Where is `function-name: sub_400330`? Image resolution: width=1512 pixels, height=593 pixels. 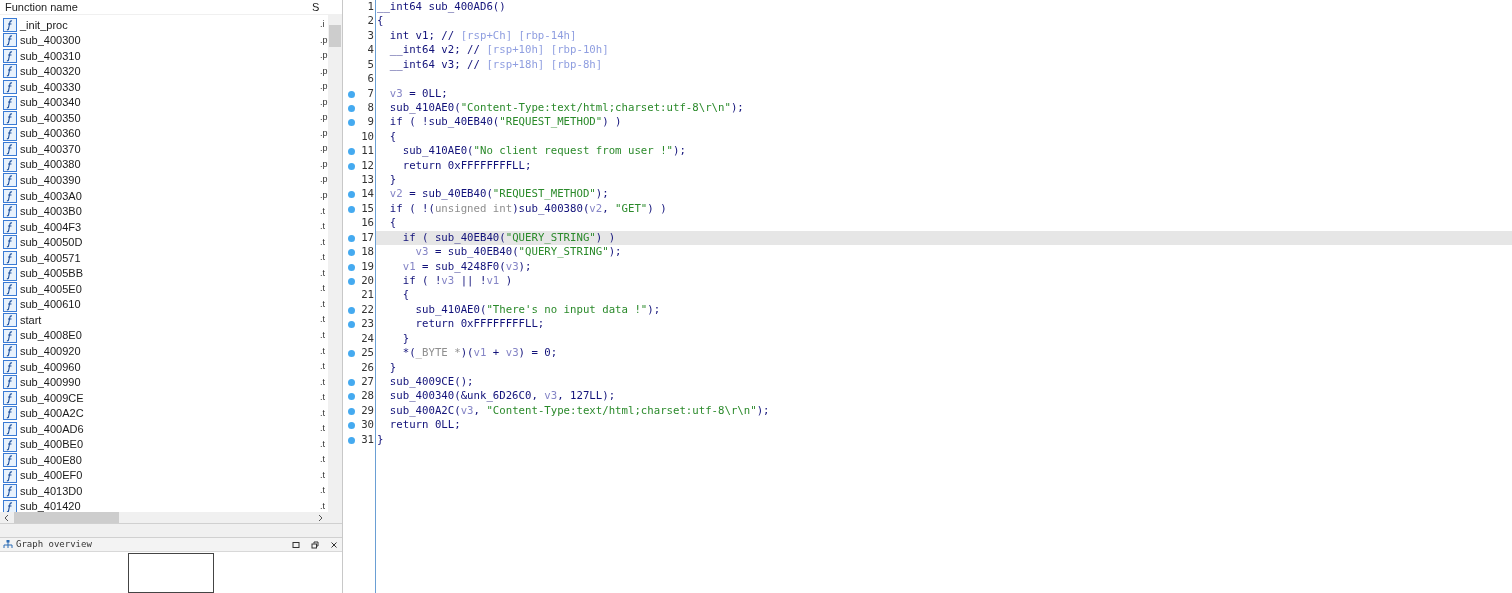 function-name: sub_400330 is located at coordinates (168, 87).